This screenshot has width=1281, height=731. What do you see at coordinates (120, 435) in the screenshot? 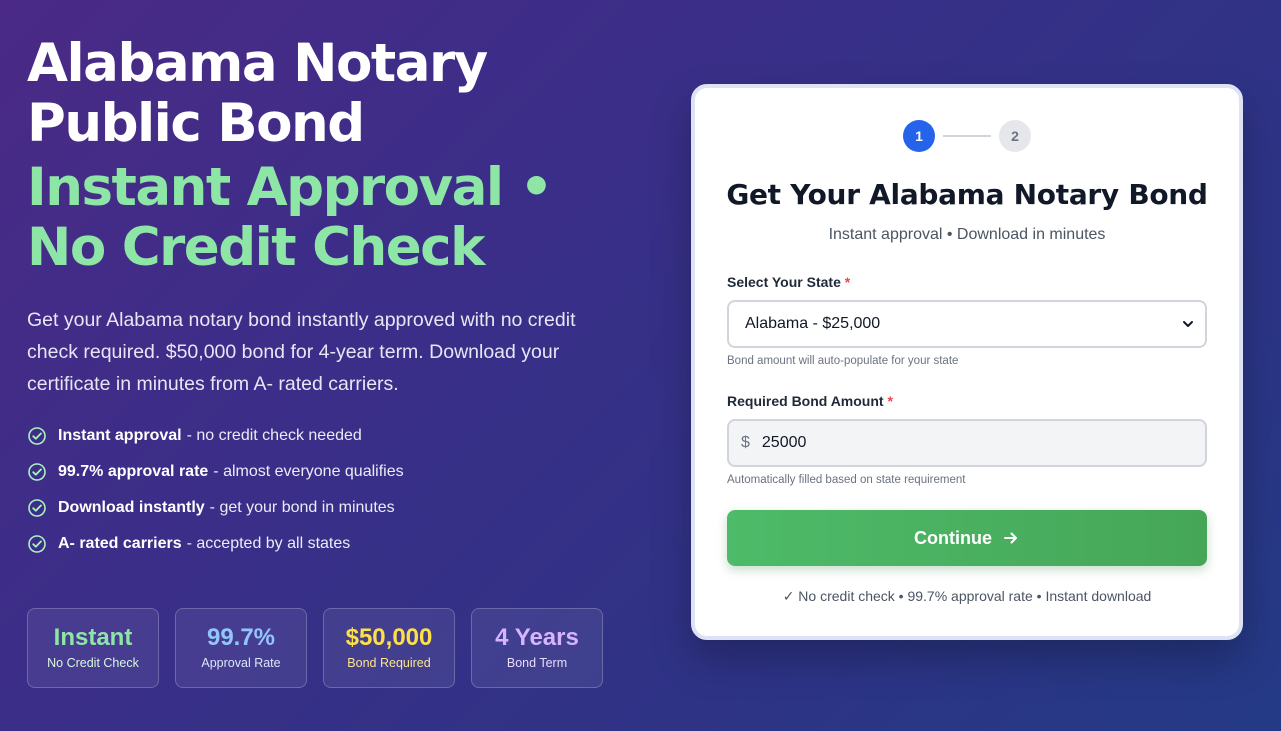
I see `feature-bold: Instant approval` at bounding box center [120, 435].